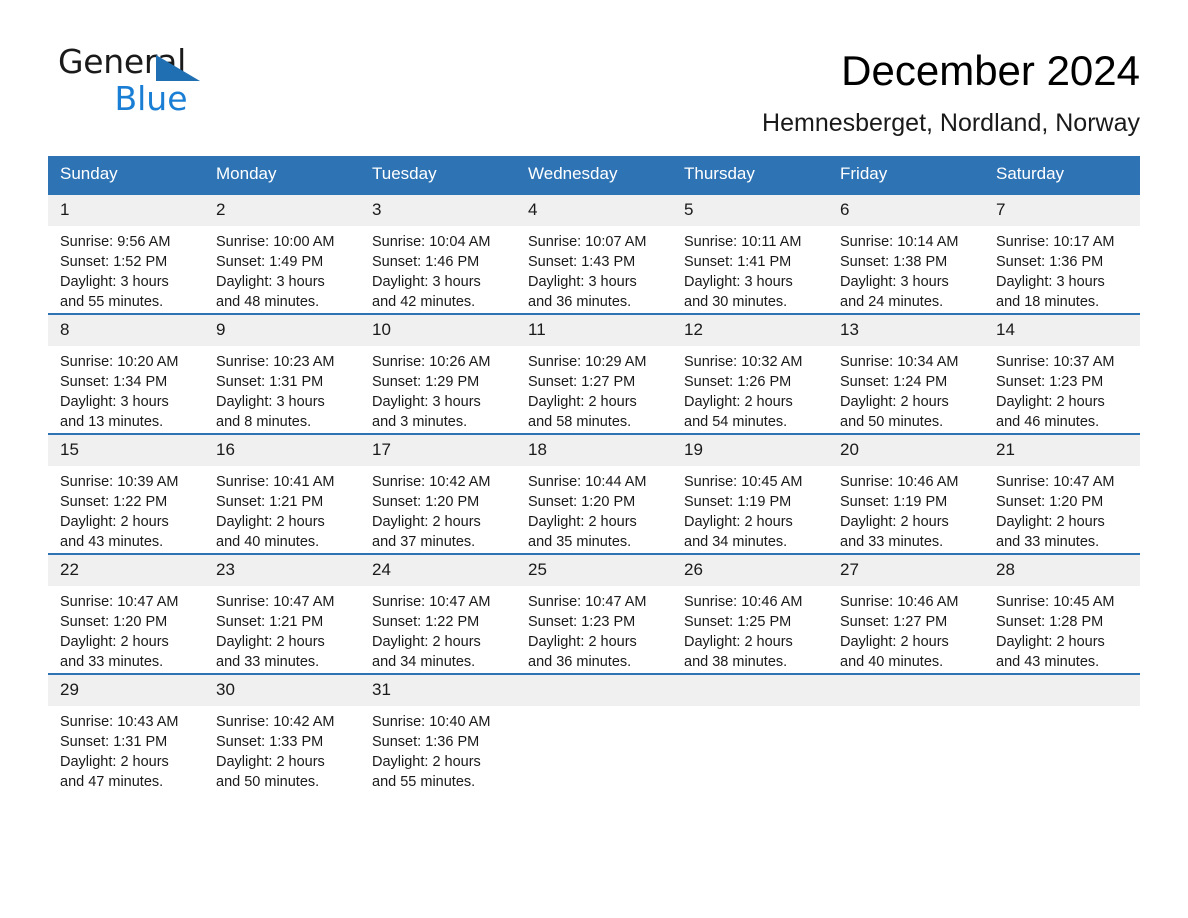  I want to click on day-number: 11, so click(594, 330).